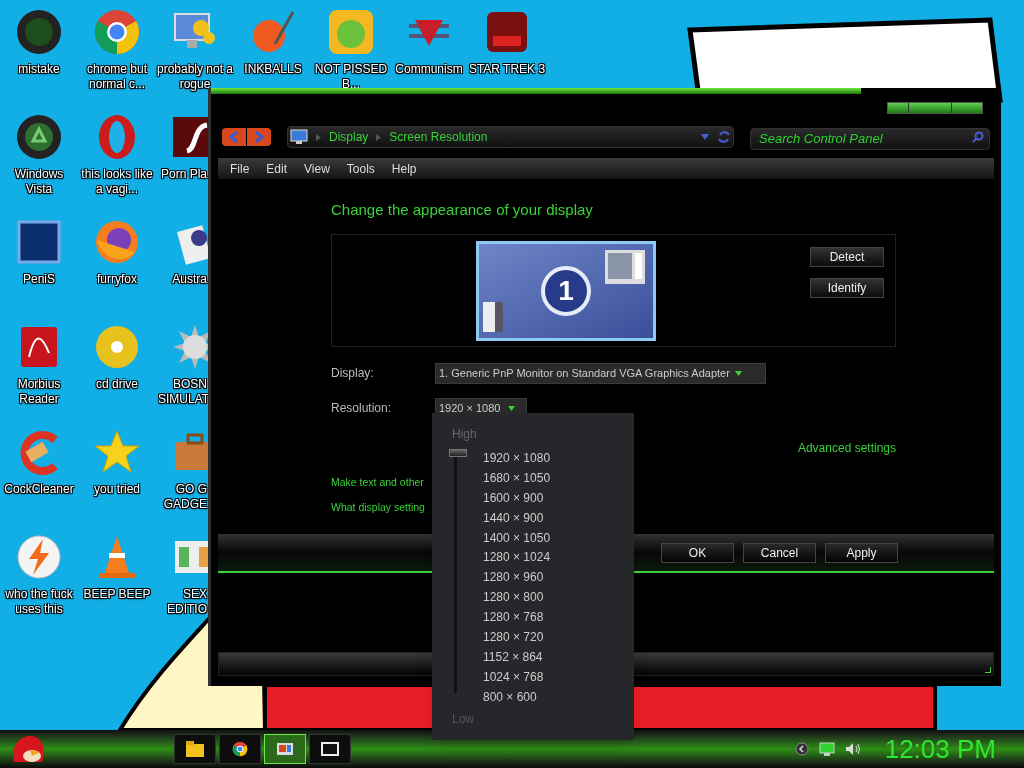 The height and width of the screenshot is (768, 1024). I want to click on display-dropdown: 1. Generic PnP Monitor on Standard VGA Graphics Adapter, so click(600, 373).